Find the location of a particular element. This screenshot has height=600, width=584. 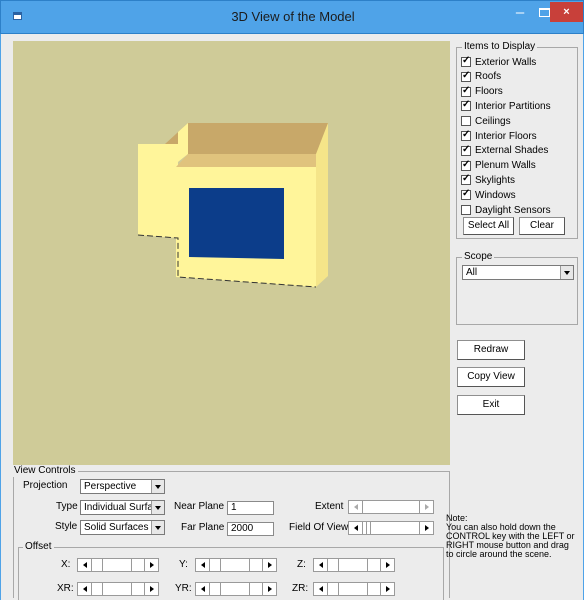

zr-offset-thumb is located at coordinates (353, 589).